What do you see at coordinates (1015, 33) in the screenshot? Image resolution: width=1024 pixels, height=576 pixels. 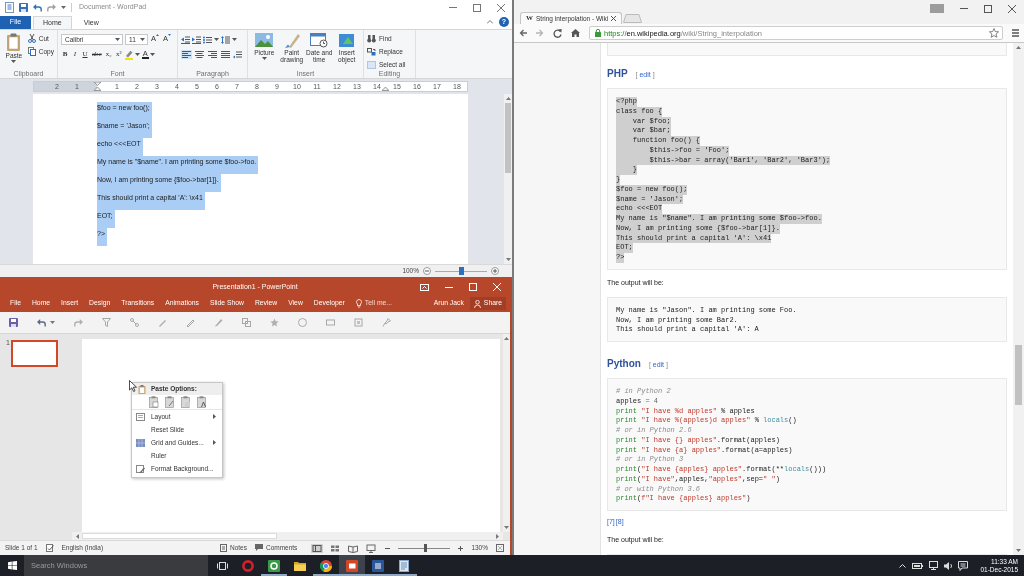 I see `menu-icon` at bounding box center [1015, 33].